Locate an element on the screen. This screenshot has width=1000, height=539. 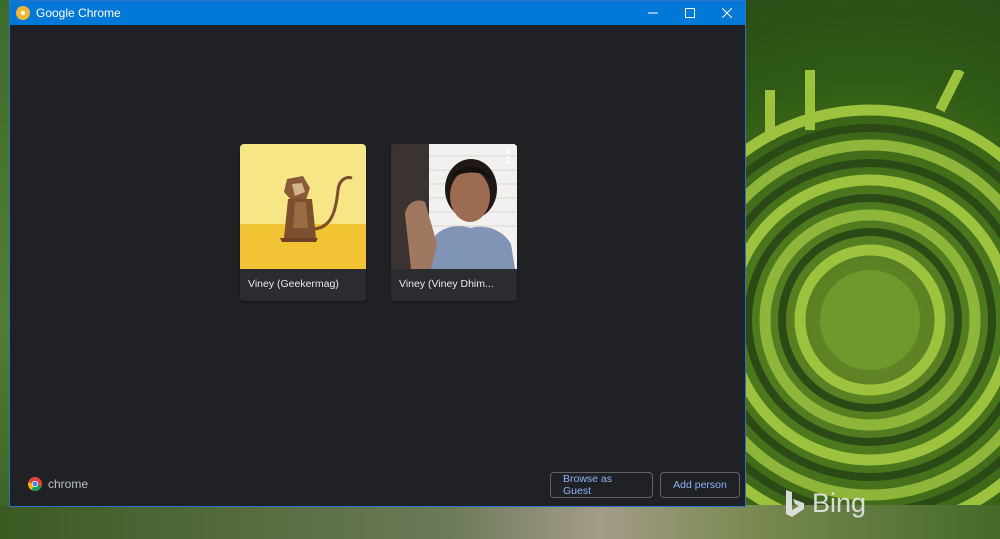
maximize-button is located at coordinates (689, 13).